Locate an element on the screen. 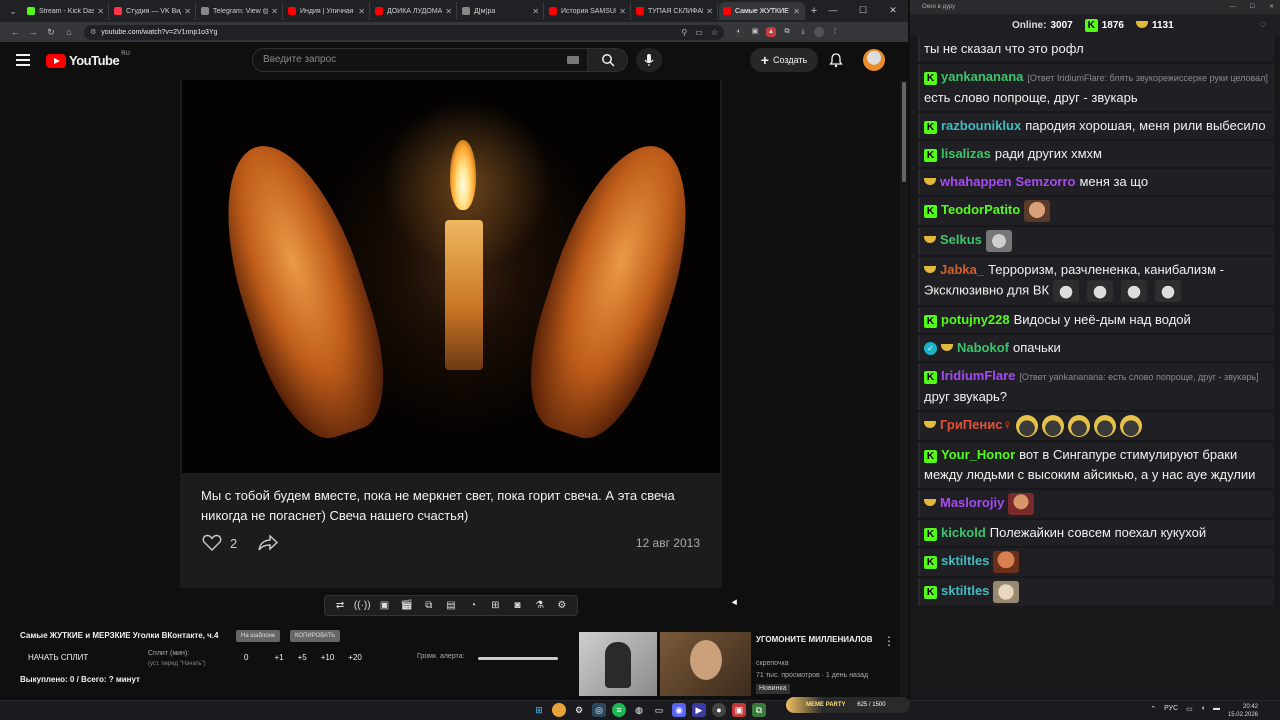 The height and width of the screenshot is (720, 1280). app-icon: ▣ is located at coordinates (739, 710).